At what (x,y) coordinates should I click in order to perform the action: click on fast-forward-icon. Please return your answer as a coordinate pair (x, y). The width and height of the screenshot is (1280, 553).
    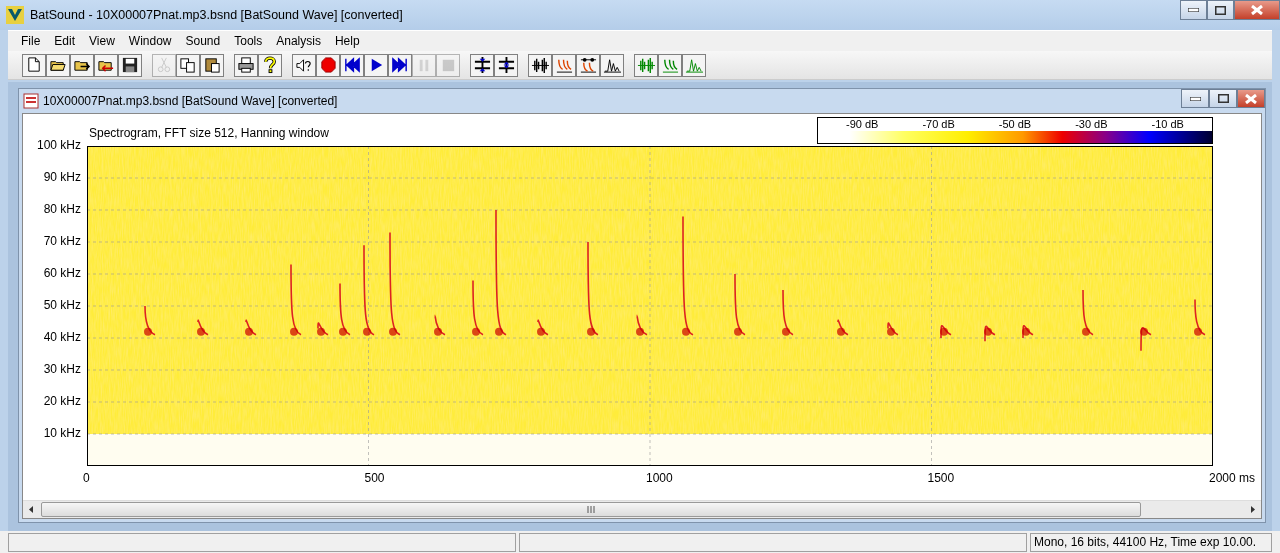
    Looking at the image, I should click on (400, 65).